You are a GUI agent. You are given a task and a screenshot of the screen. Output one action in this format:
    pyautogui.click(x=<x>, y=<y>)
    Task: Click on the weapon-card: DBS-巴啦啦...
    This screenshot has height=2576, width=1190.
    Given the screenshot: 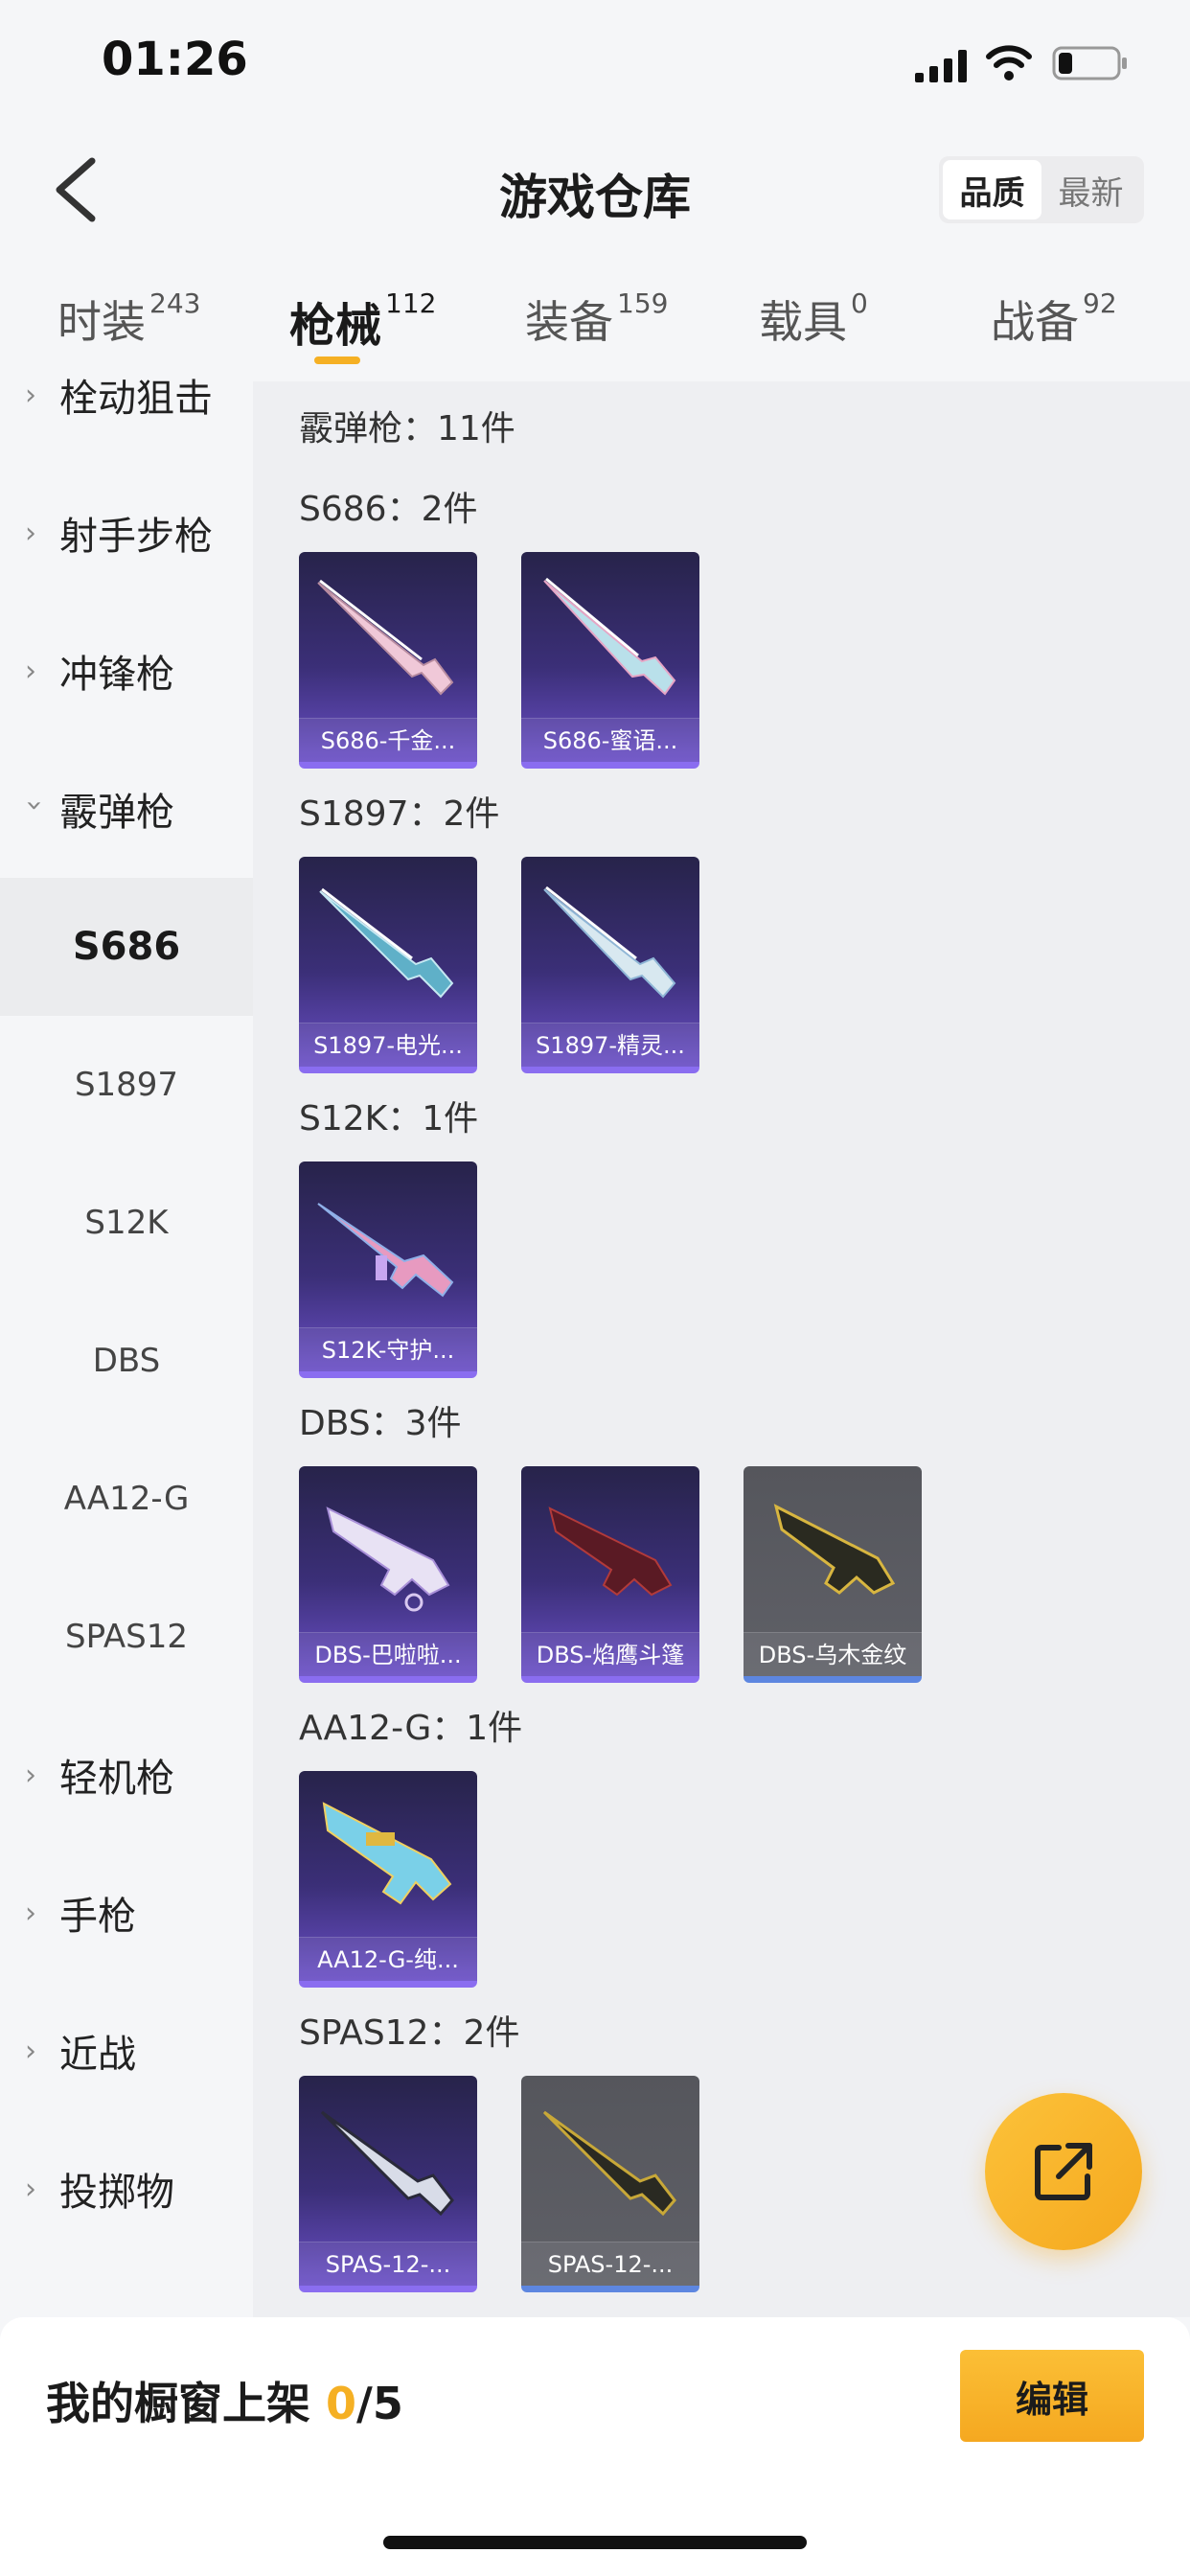 What is the action you would take?
    pyautogui.click(x=388, y=1575)
    